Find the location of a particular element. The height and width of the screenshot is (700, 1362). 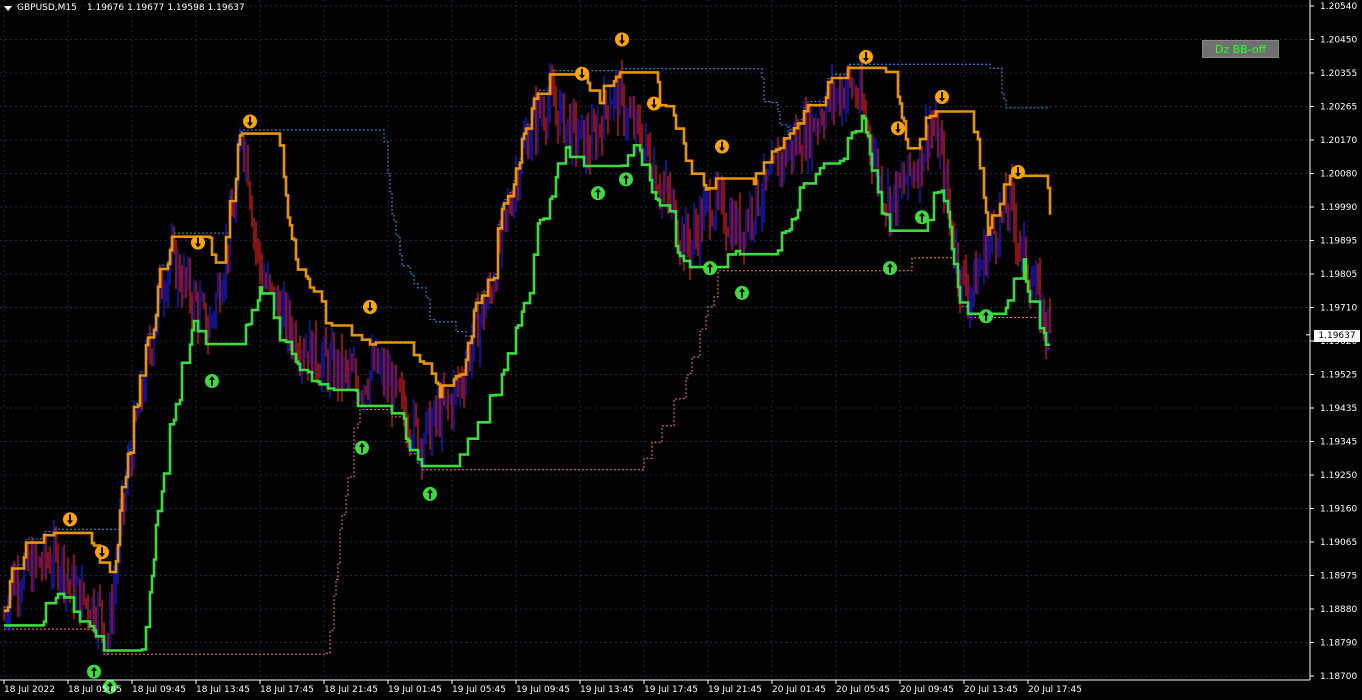

symbol-label: GBPUSD,M15 is located at coordinates (47, 8).